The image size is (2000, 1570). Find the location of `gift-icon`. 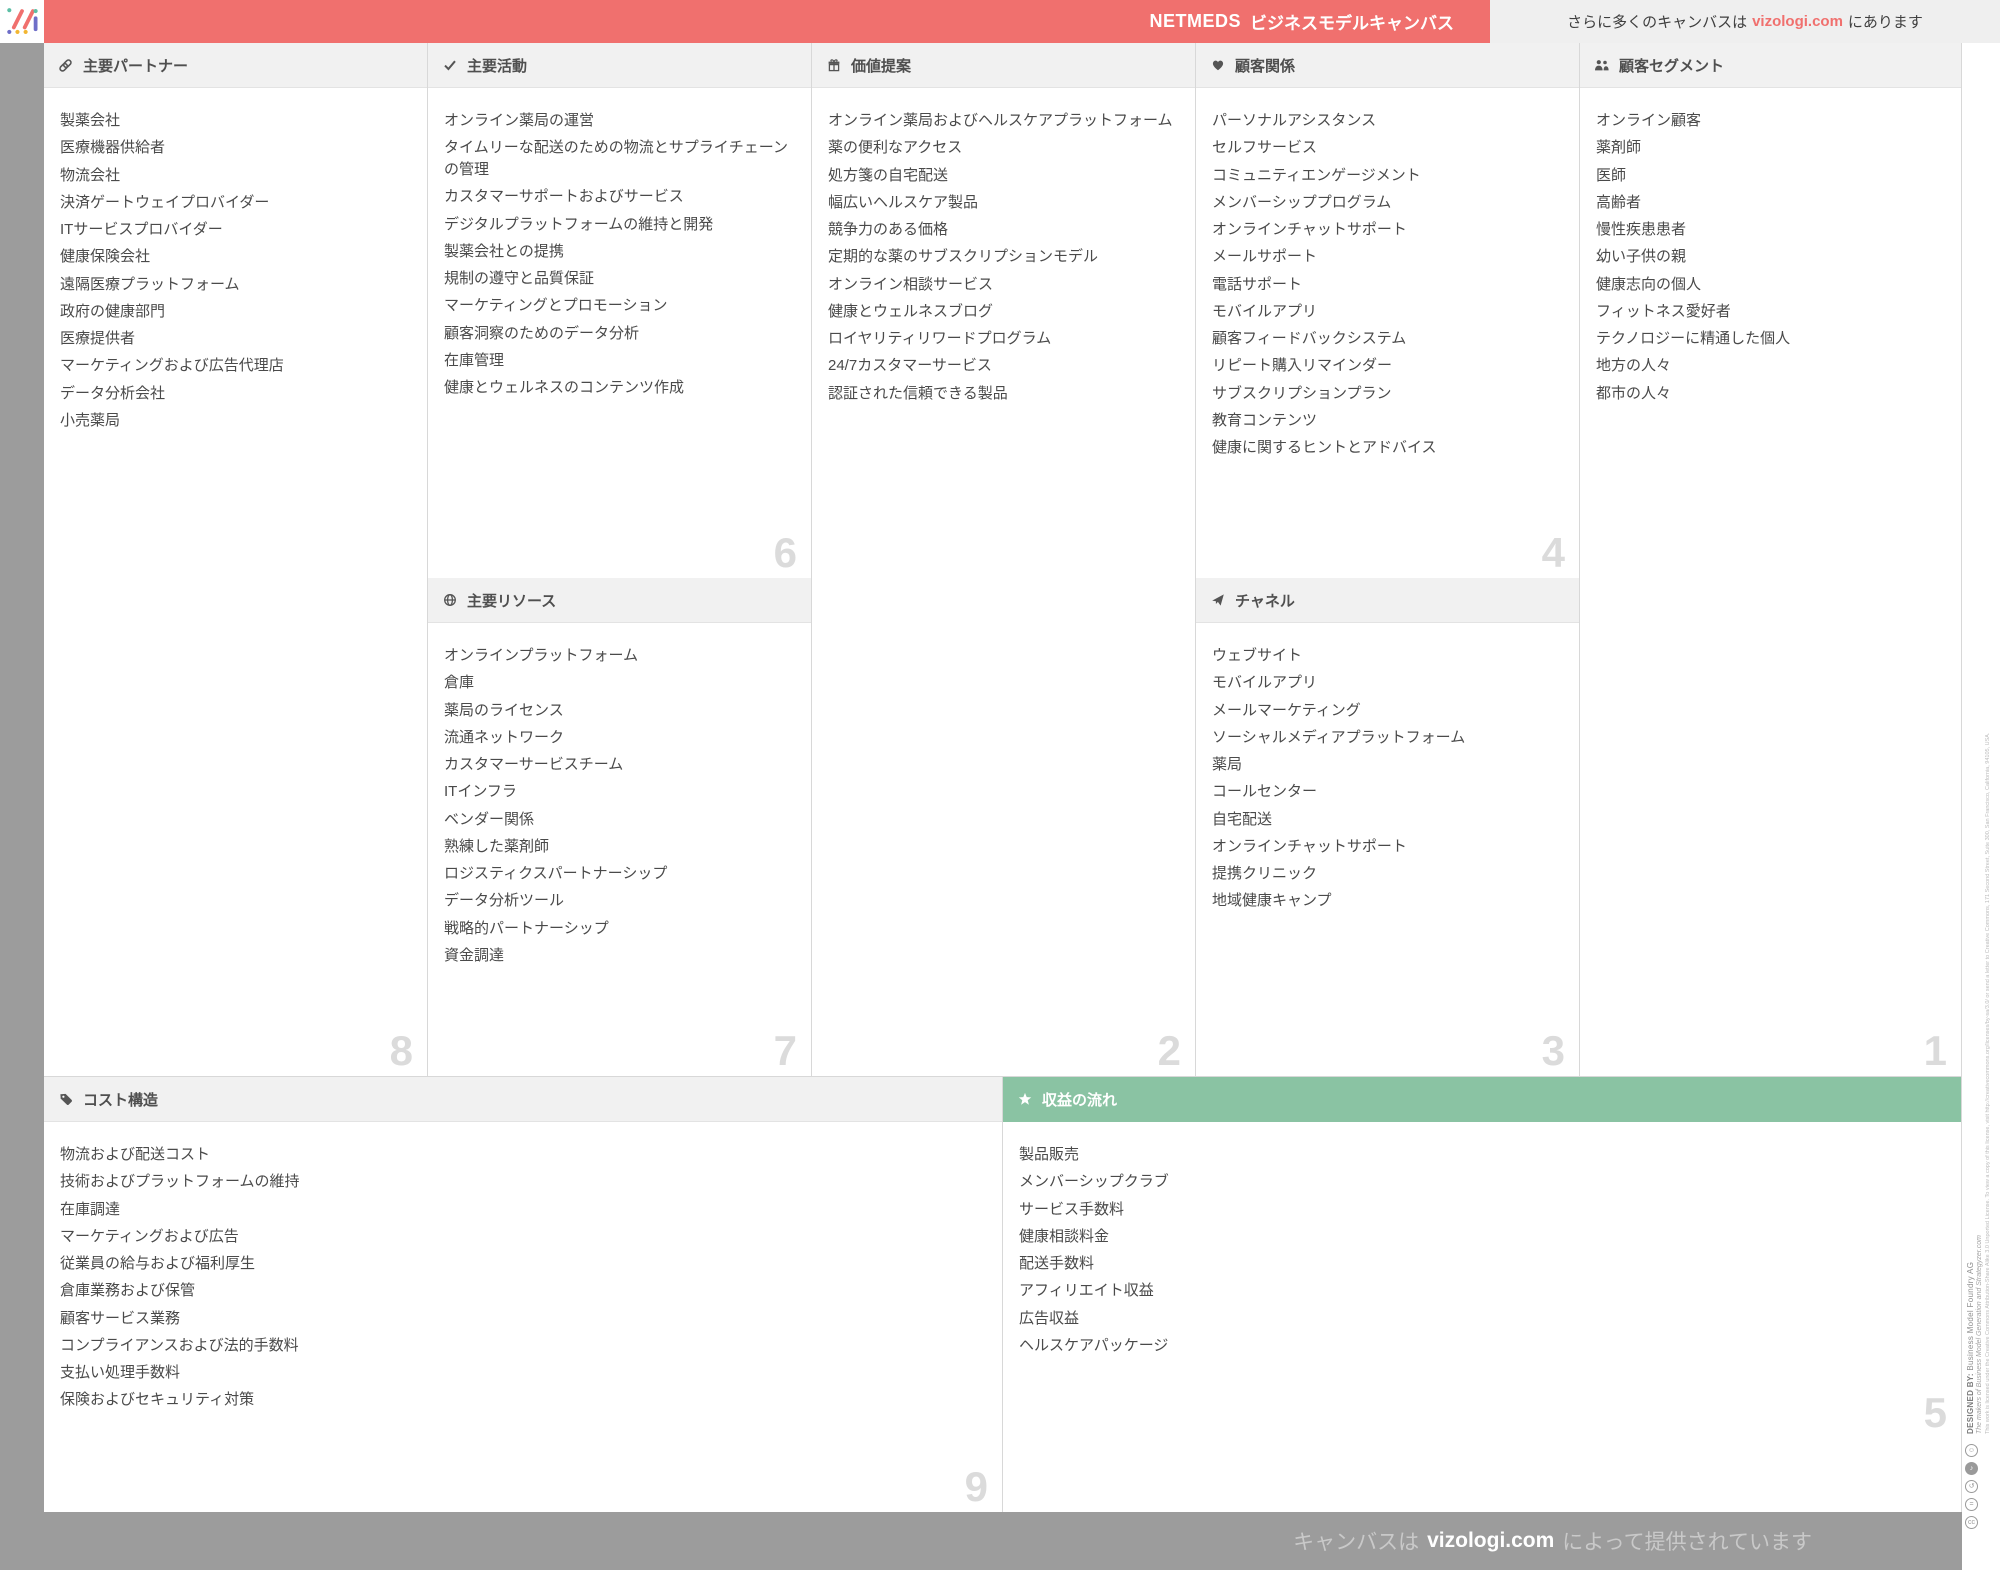

gift-icon is located at coordinates (833, 65).